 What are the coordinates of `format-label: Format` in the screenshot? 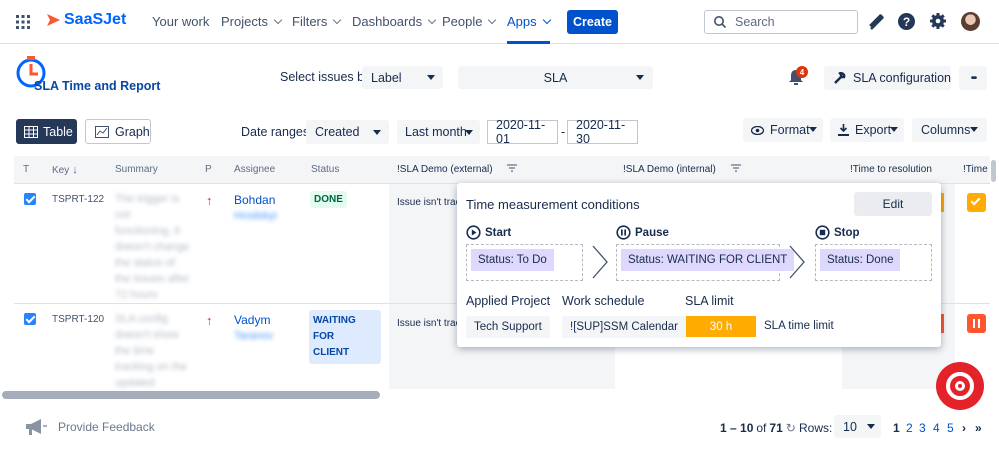 It's located at (790, 130).